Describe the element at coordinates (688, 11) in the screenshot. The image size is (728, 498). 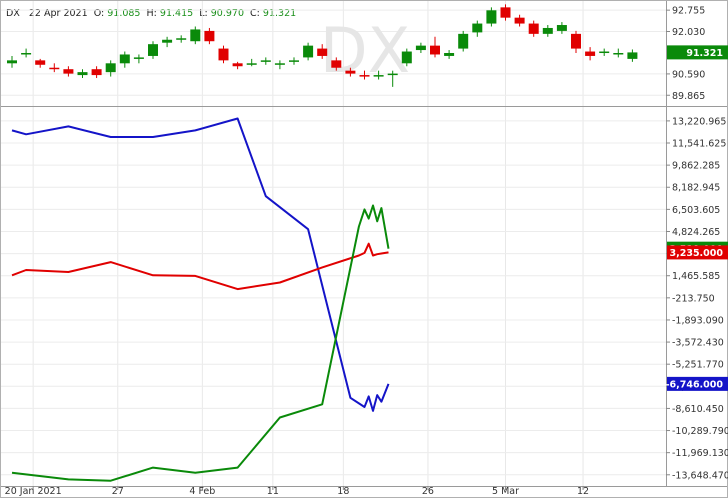
I see `y-tick-label-top-0: 92.755` at that location.